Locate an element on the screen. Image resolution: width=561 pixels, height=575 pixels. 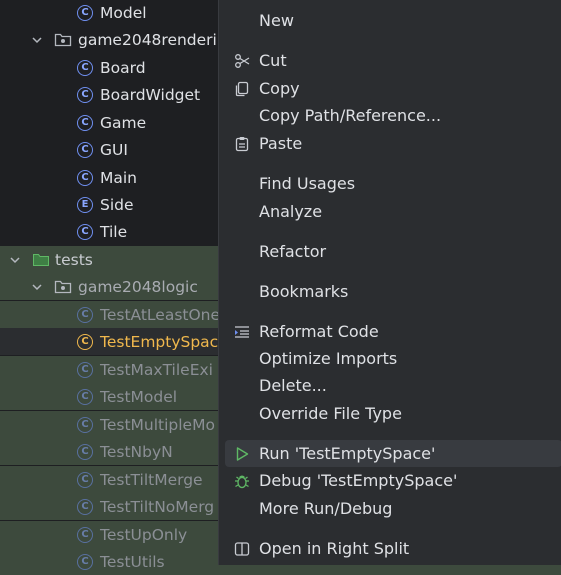
menu-item-run: Run 'TestEmptySpace' is located at coordinates (393, 453).